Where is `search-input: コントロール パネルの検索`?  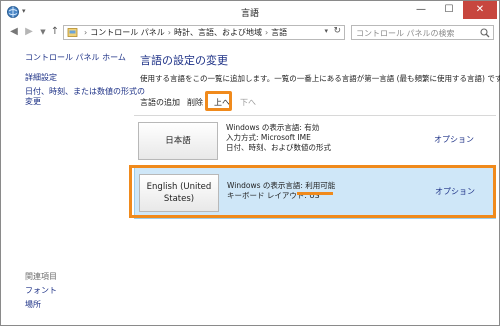 search-input: コントロール パネルの検索 is located at coordinates (422, 32).